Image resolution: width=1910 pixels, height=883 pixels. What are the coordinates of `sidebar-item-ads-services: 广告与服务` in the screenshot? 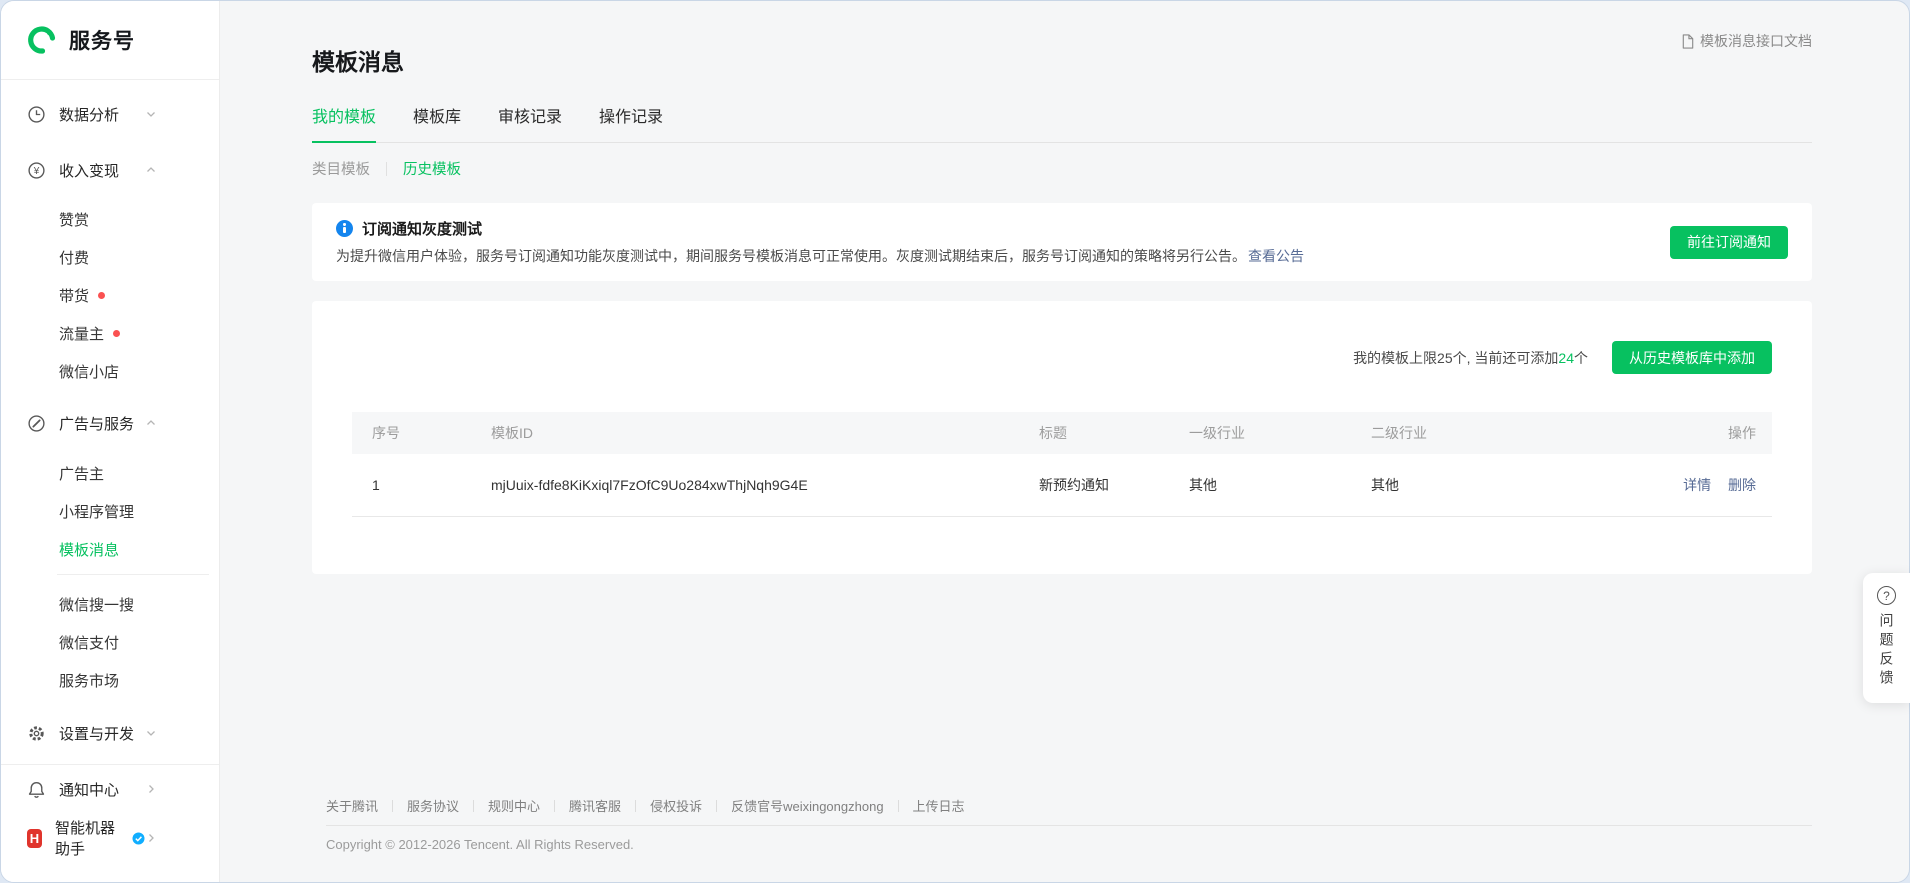 It's located at (110, 423).